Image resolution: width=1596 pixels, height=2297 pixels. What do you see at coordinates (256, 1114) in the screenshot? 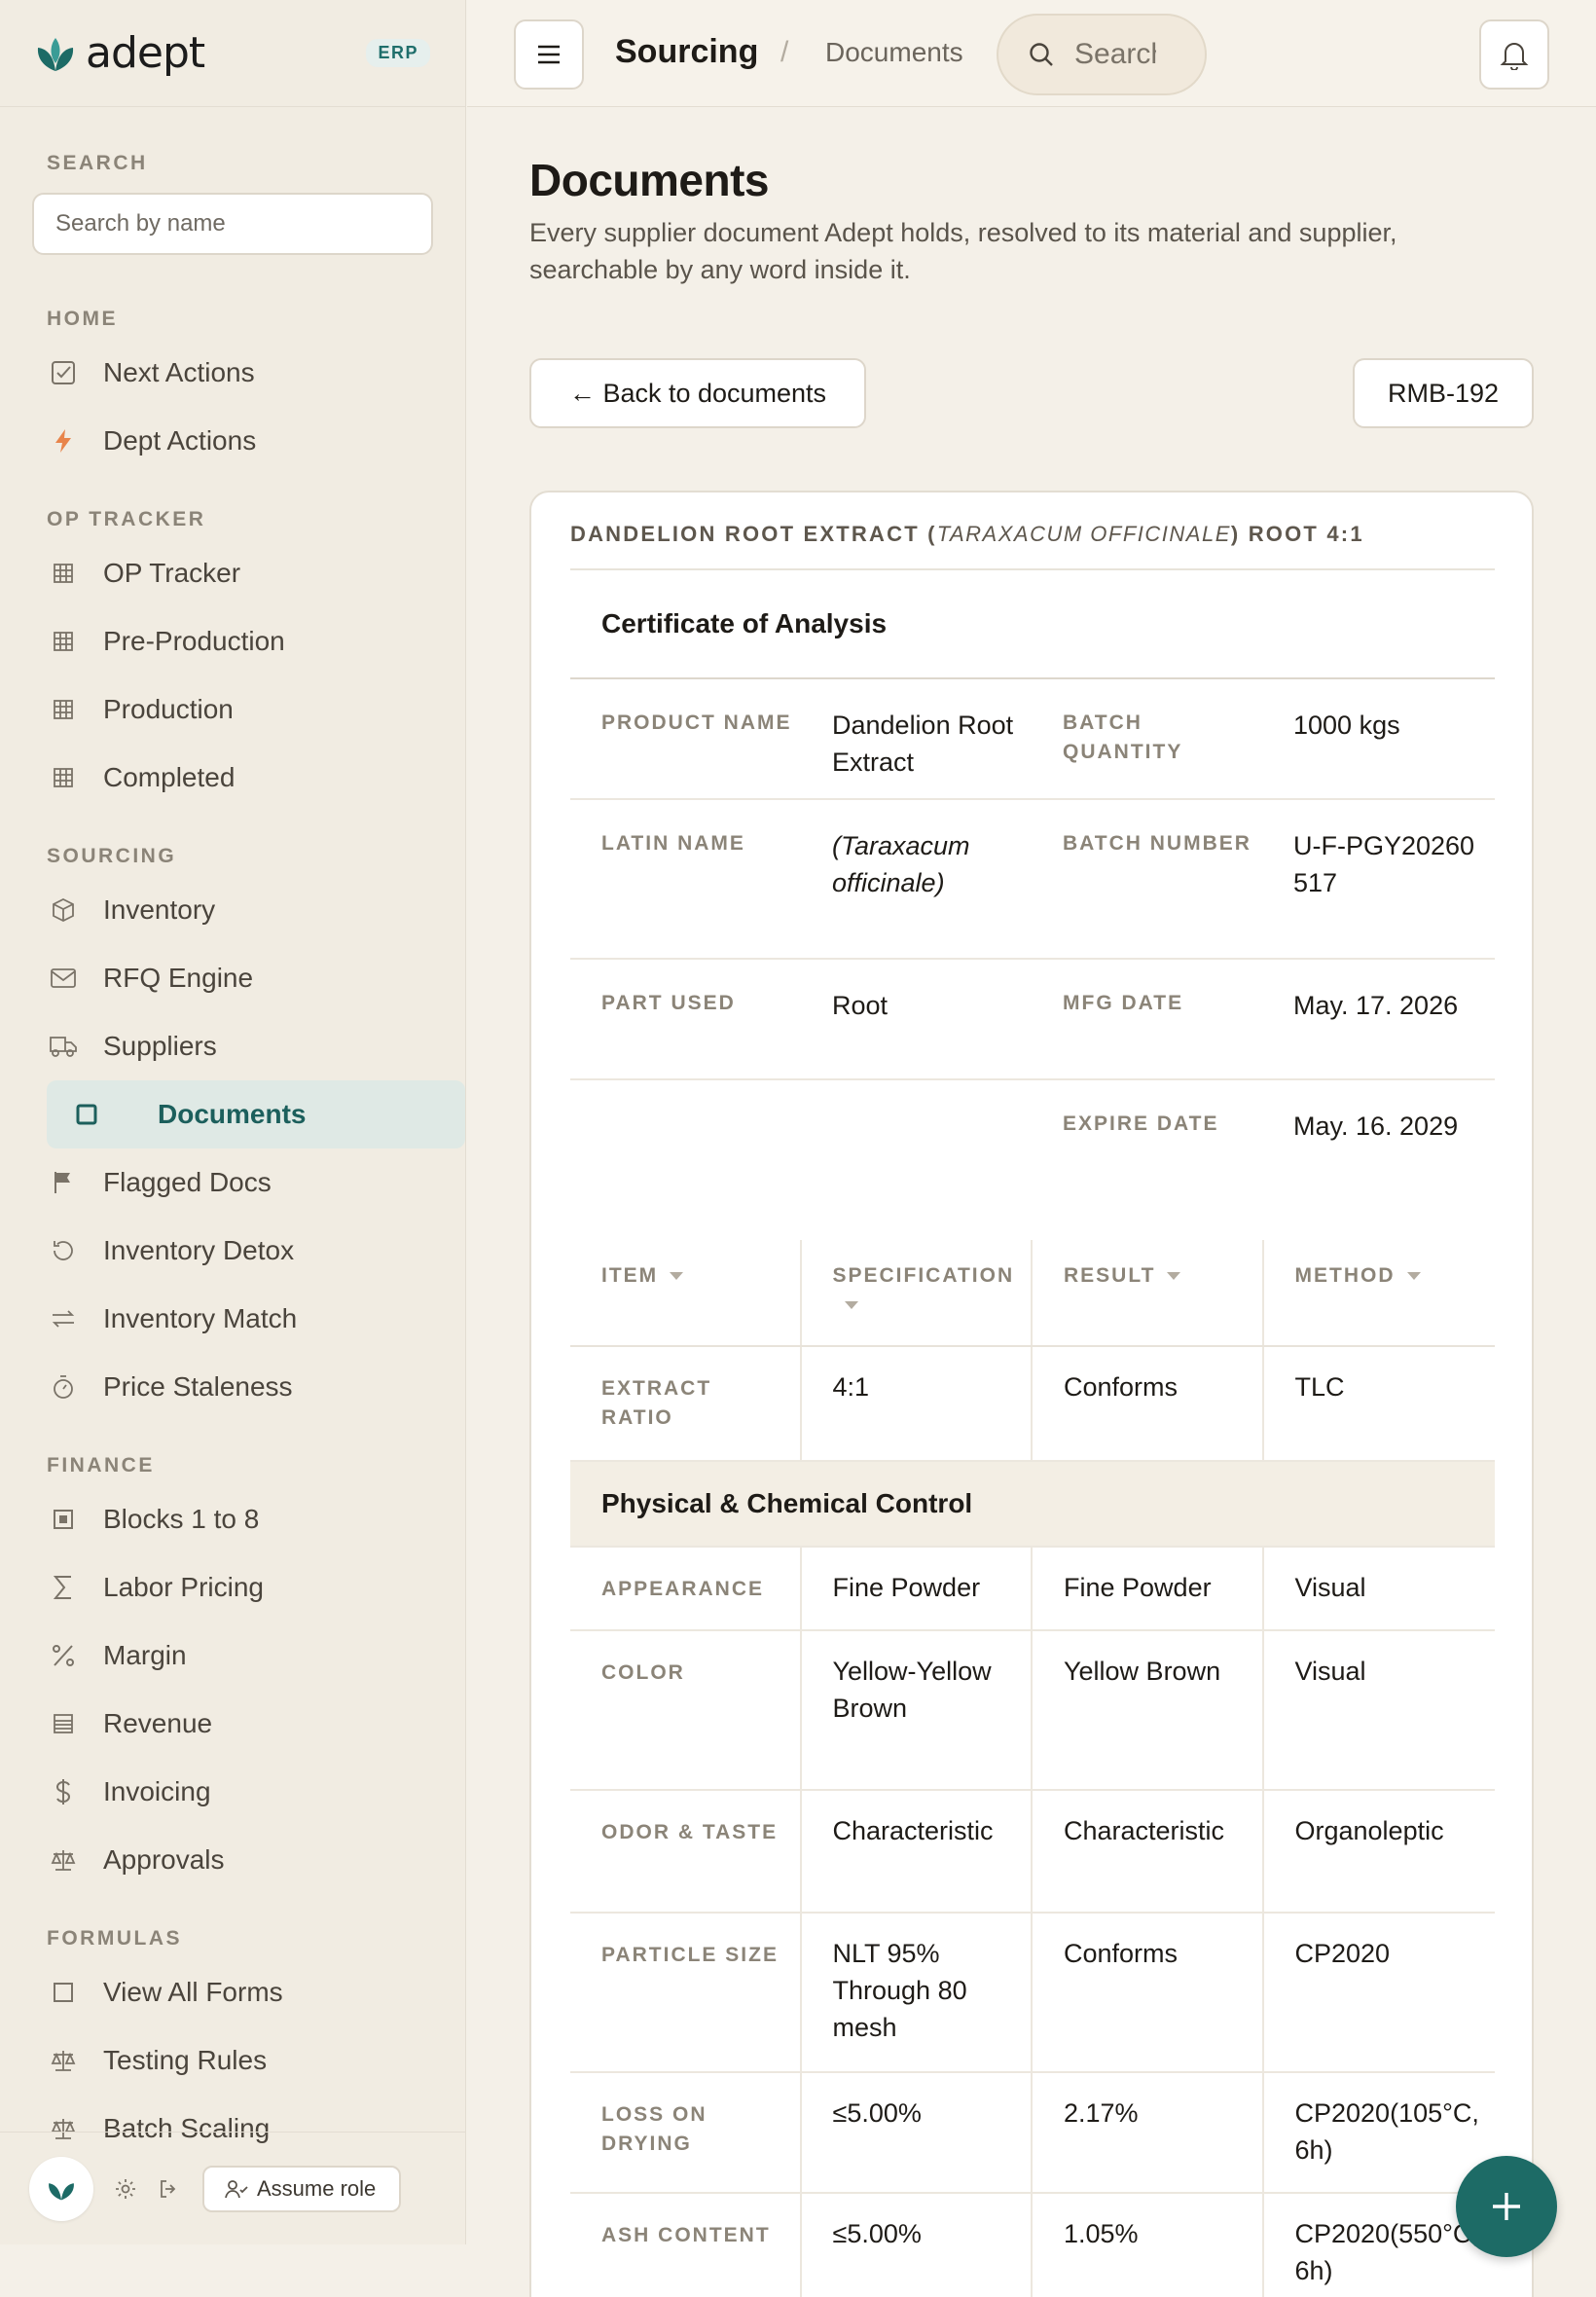
I see `sidebar-item-documents: Documents` at bounding box center [256, 1114].